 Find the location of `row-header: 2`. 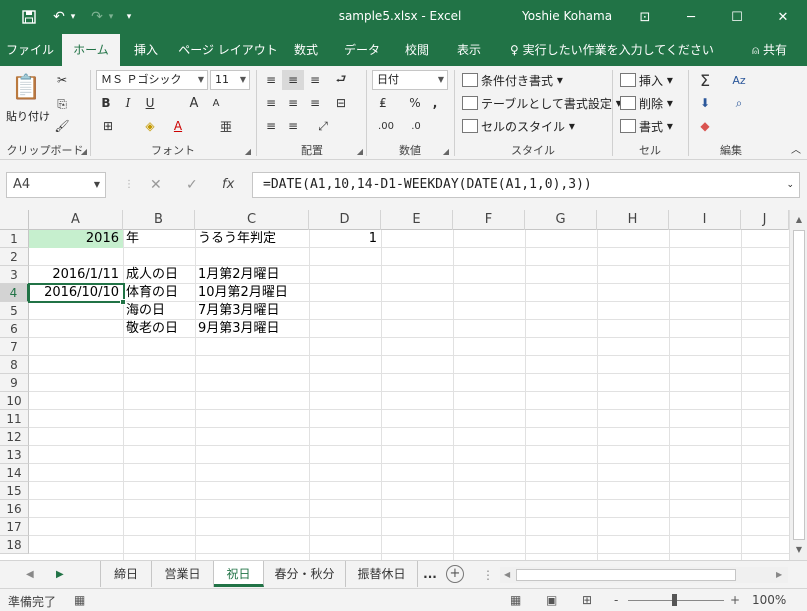

row-header: 2 is located at coordinates (14, 257).